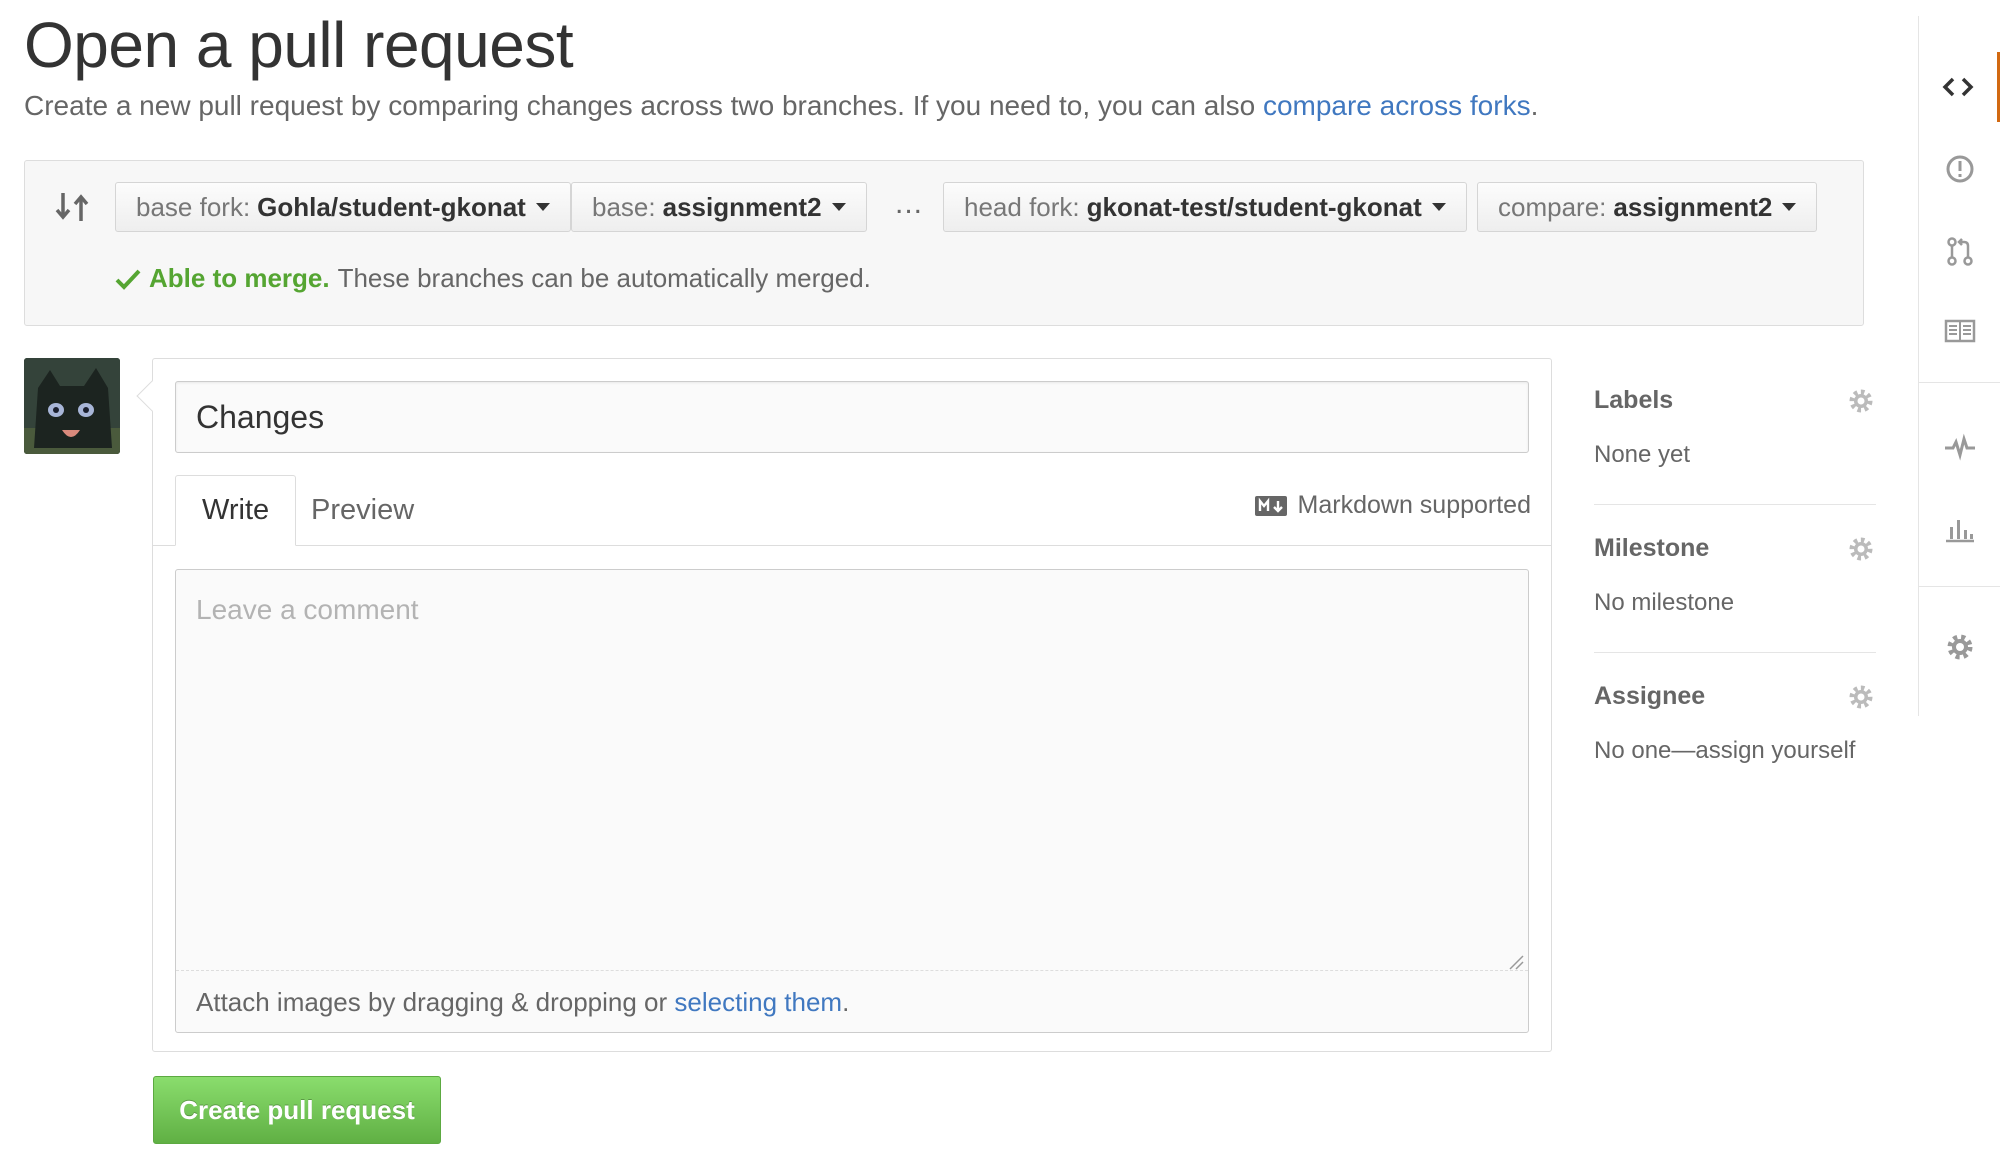 The width and height of the screenshot is (2000, 1150). What do you see at coordinates (1735, 427) in the screenshot?
I see `labels-section: Labels None yet` at bounding box center [1735, 427].